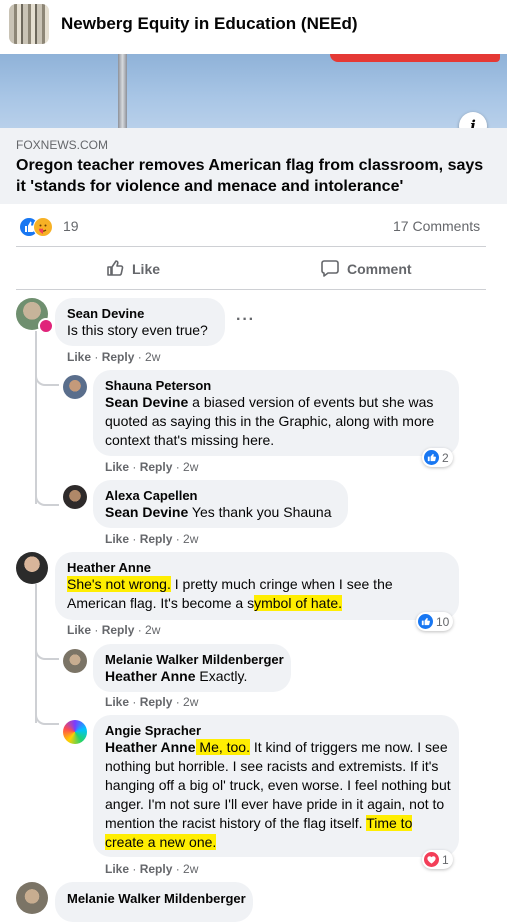  What do you see at coordinates (379, 269) in the screenshot?
I see `comment-label: Comment` at bounding box center [379, 269].